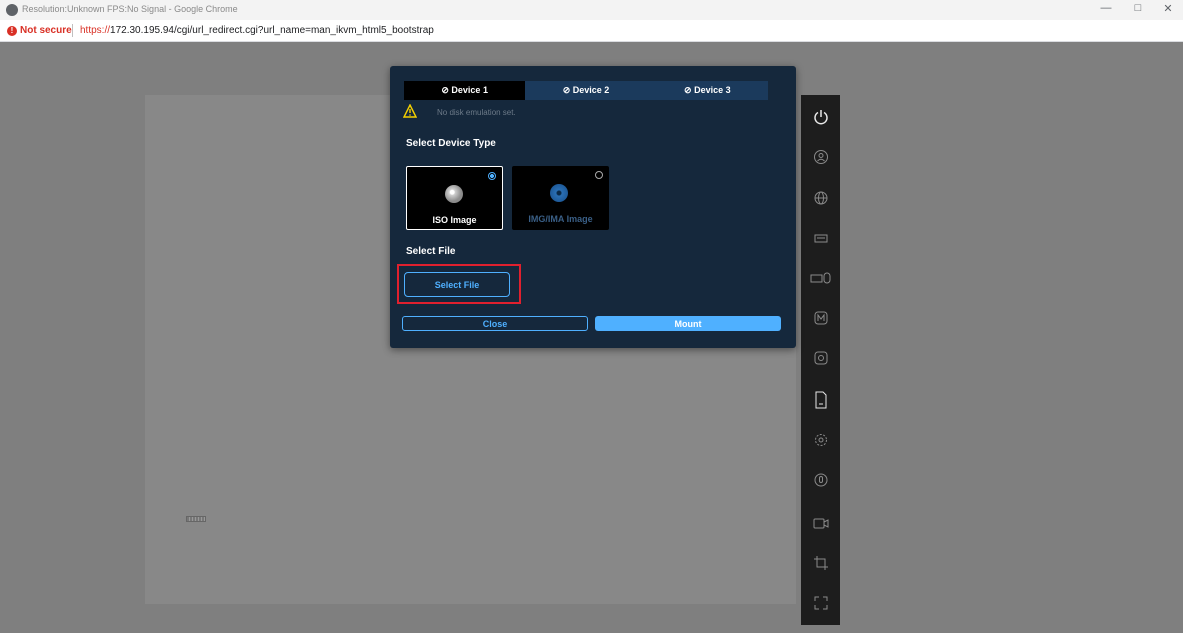  What do you see at coordinates (820, 523) in the screenshot?
I see `video-record-icon` at bounding box center [820, 523].